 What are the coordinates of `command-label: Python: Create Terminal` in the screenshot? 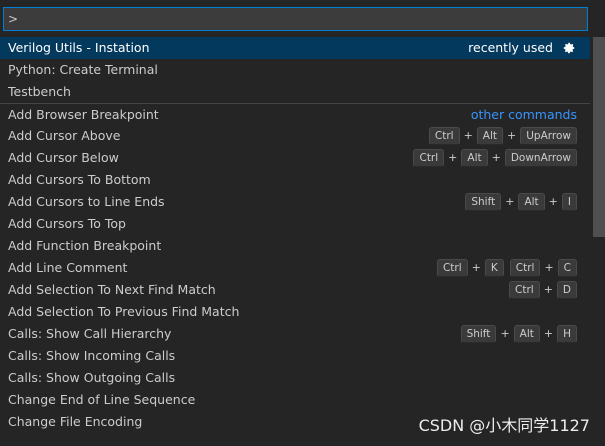 It's located at (83, 69).